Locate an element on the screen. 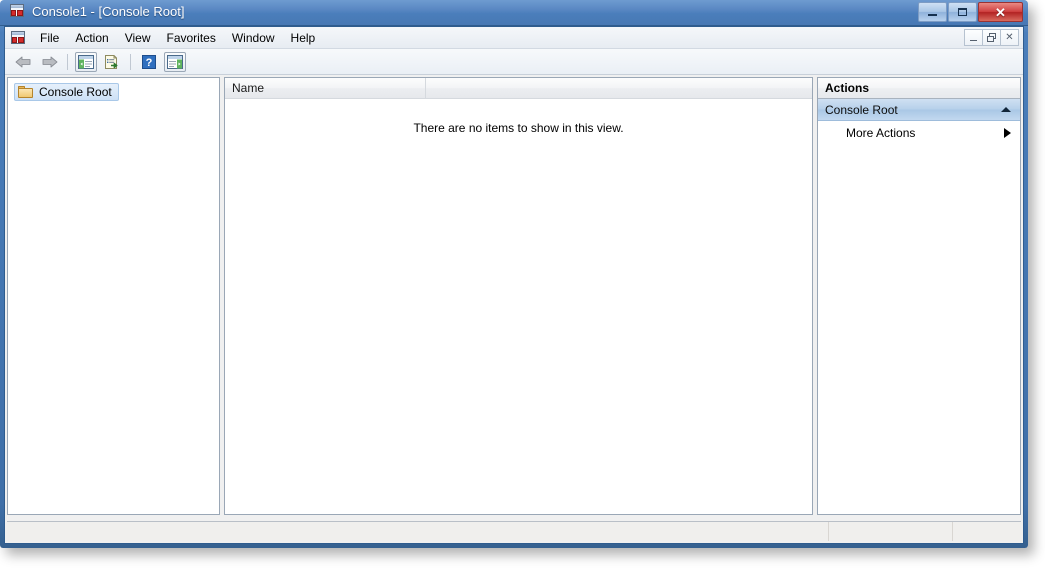 This screenshot has height=576, width=1045. action-item-label: More Actions is located at coordinates (881, 133).